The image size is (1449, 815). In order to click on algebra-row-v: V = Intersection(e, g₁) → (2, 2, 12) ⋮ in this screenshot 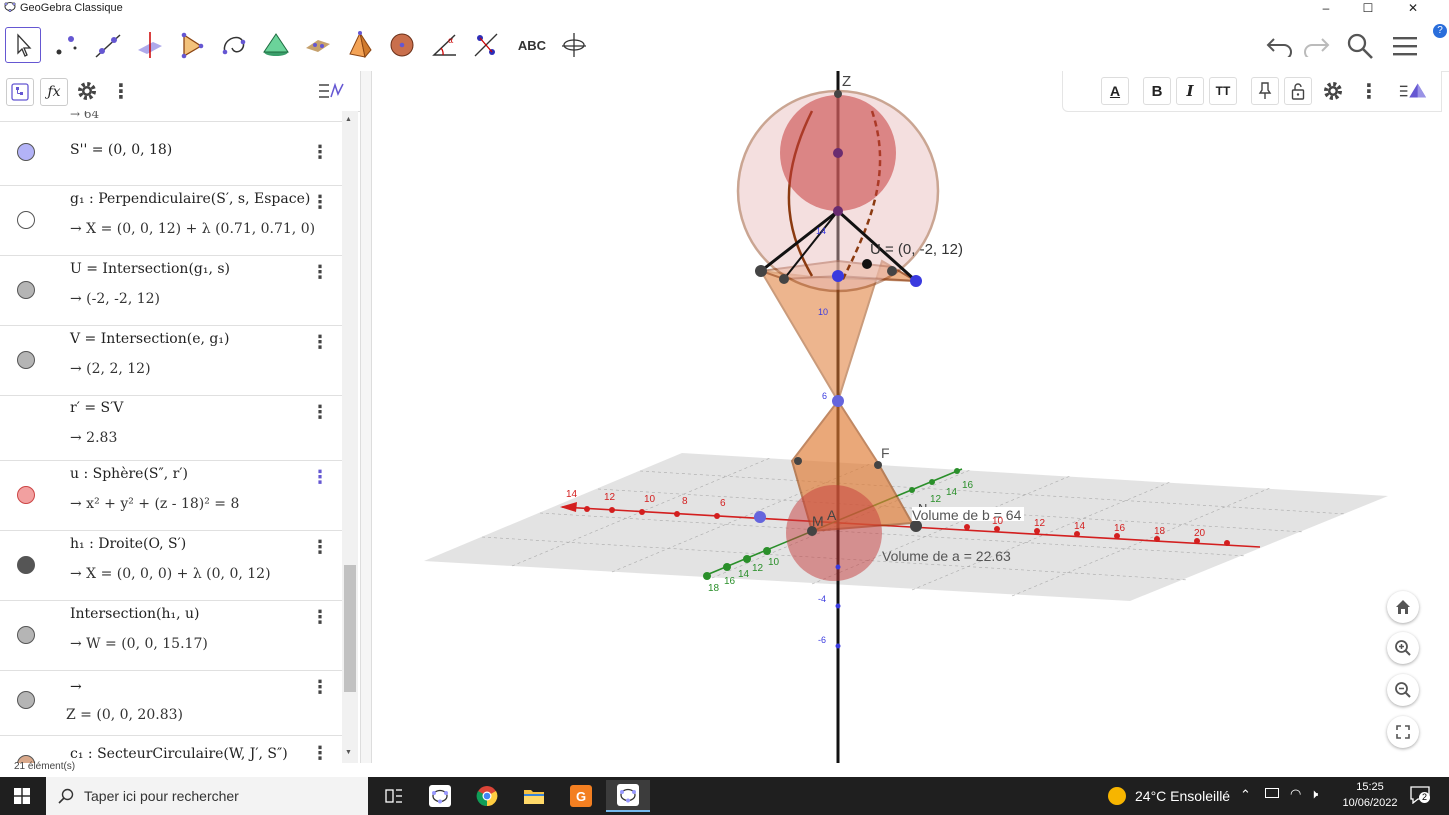, I will do `click(171, 361)`.